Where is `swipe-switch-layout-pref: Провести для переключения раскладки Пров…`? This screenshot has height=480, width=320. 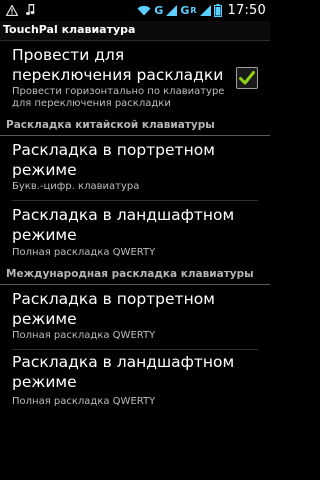 swipe-switch-layout-pref: Провести для переключения раскладки Пров… is located at coordinates (135, 79).